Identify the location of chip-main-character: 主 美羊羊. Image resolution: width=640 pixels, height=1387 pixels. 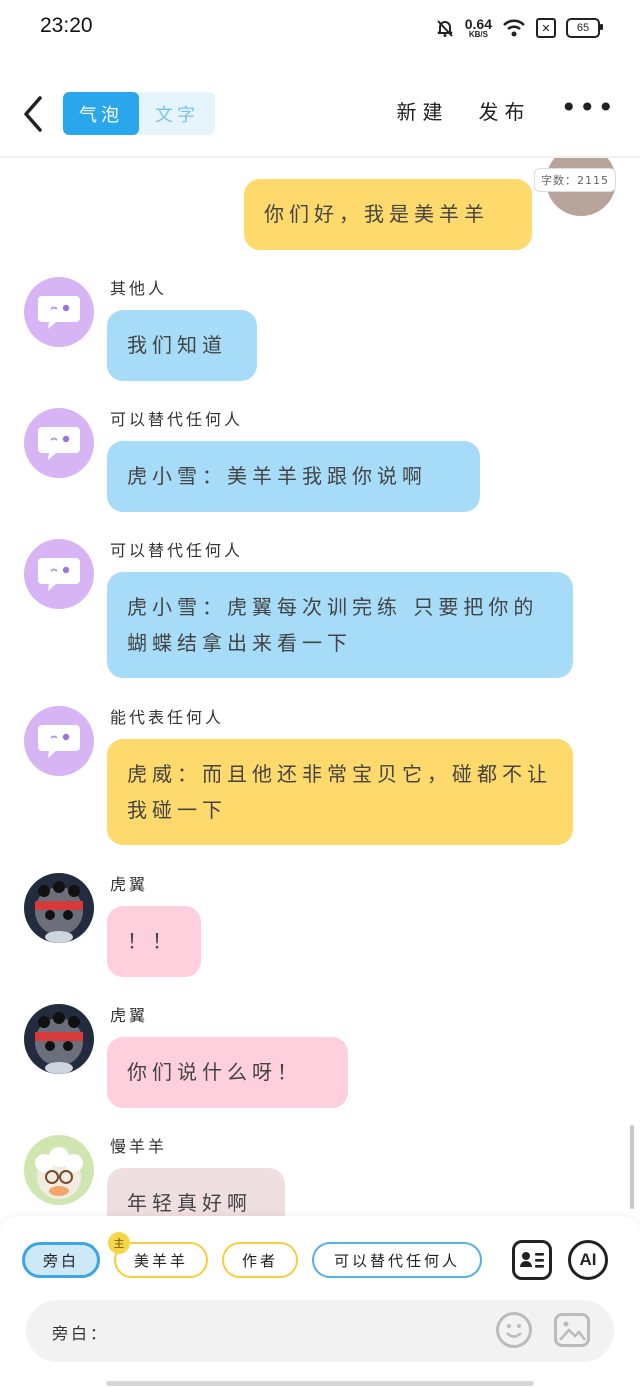
(158, 1255).